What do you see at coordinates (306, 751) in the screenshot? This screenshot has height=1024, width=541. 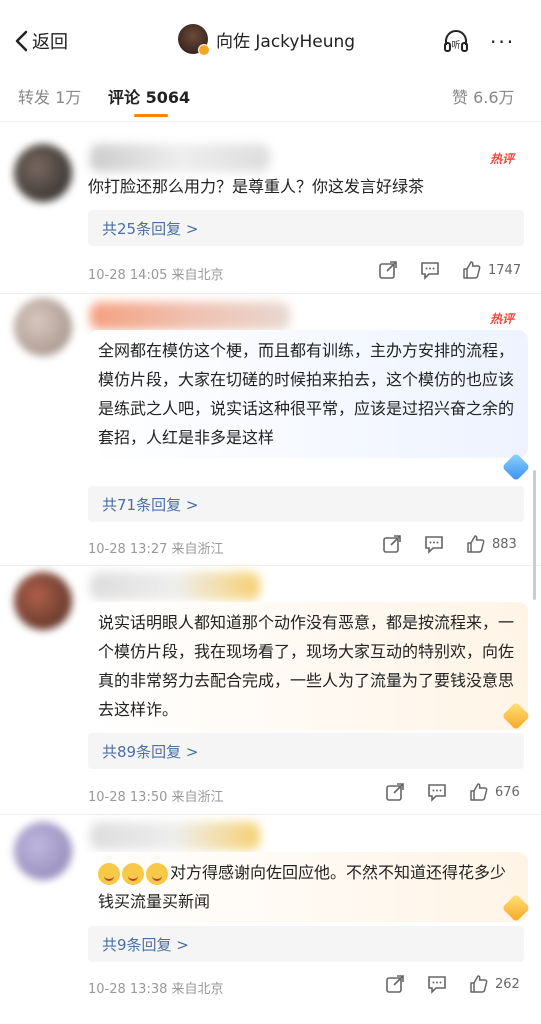 I see `view-replies-link: 共89条回复 >` at bounding box center [306, 751].